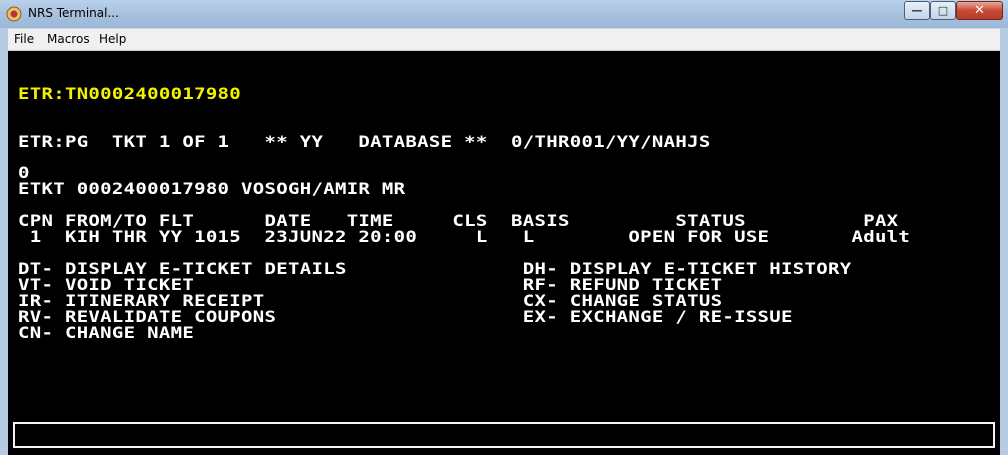  I want to click on coupon-count-line: 0, so click(24, 173).